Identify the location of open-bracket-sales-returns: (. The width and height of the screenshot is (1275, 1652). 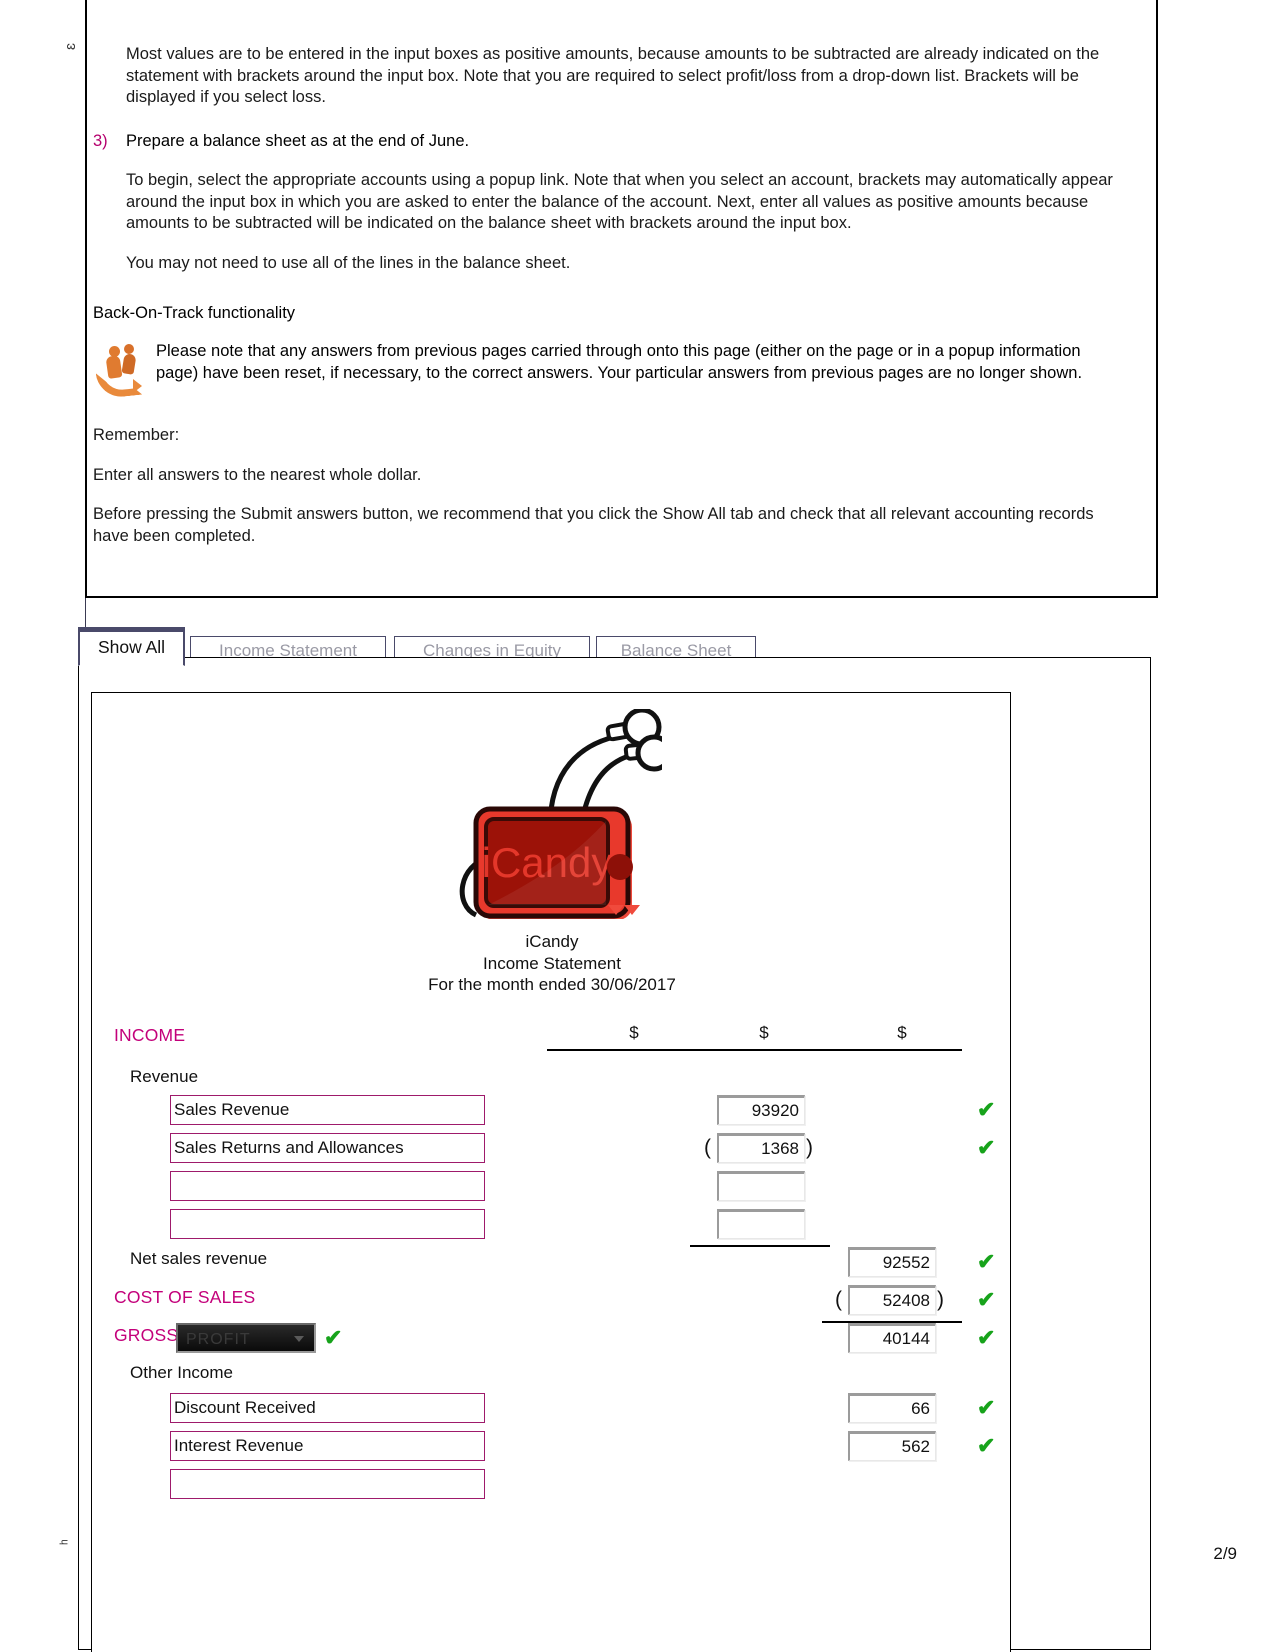
(707, 1147).